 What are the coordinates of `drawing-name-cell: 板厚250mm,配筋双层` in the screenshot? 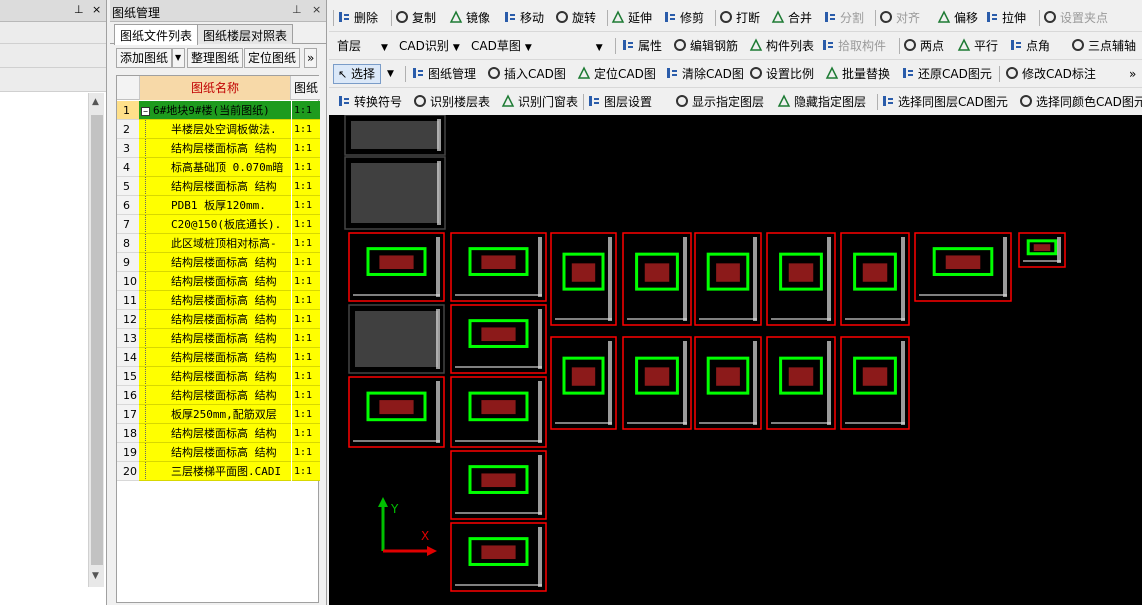 It's located at (215, 414).